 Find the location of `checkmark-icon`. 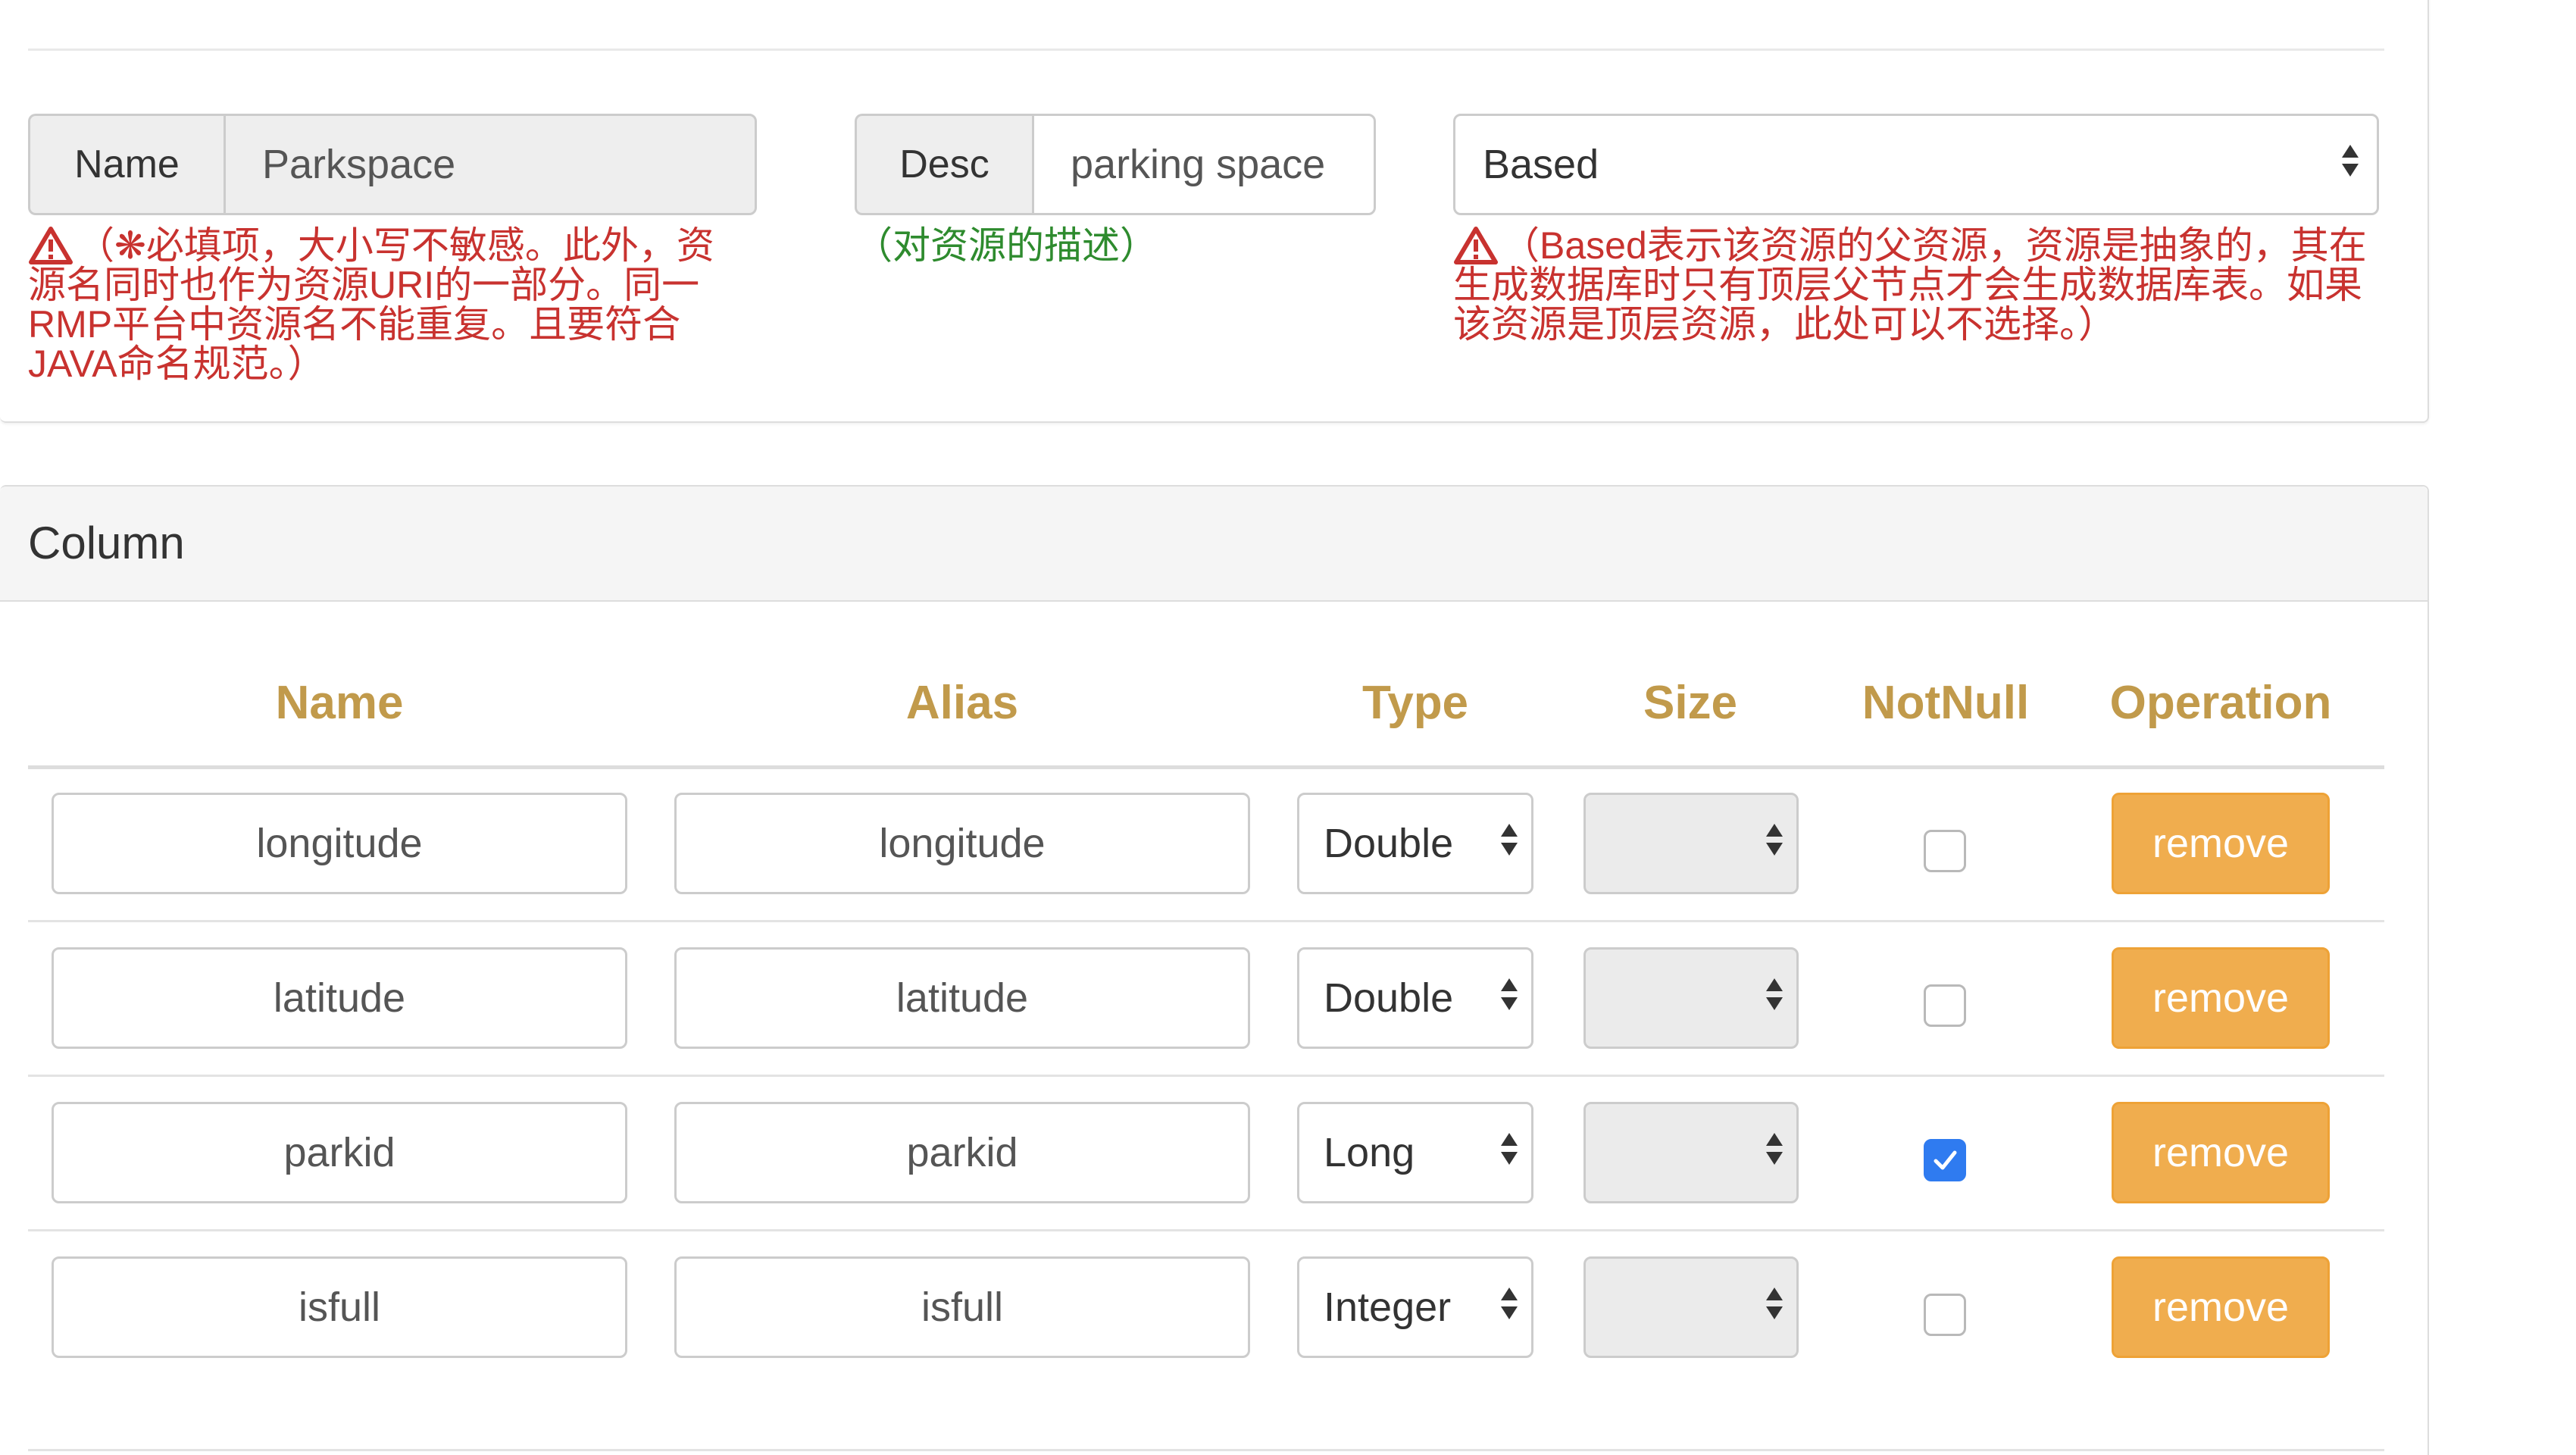

checkmark-icon is located at coordinates (1945, 1160).